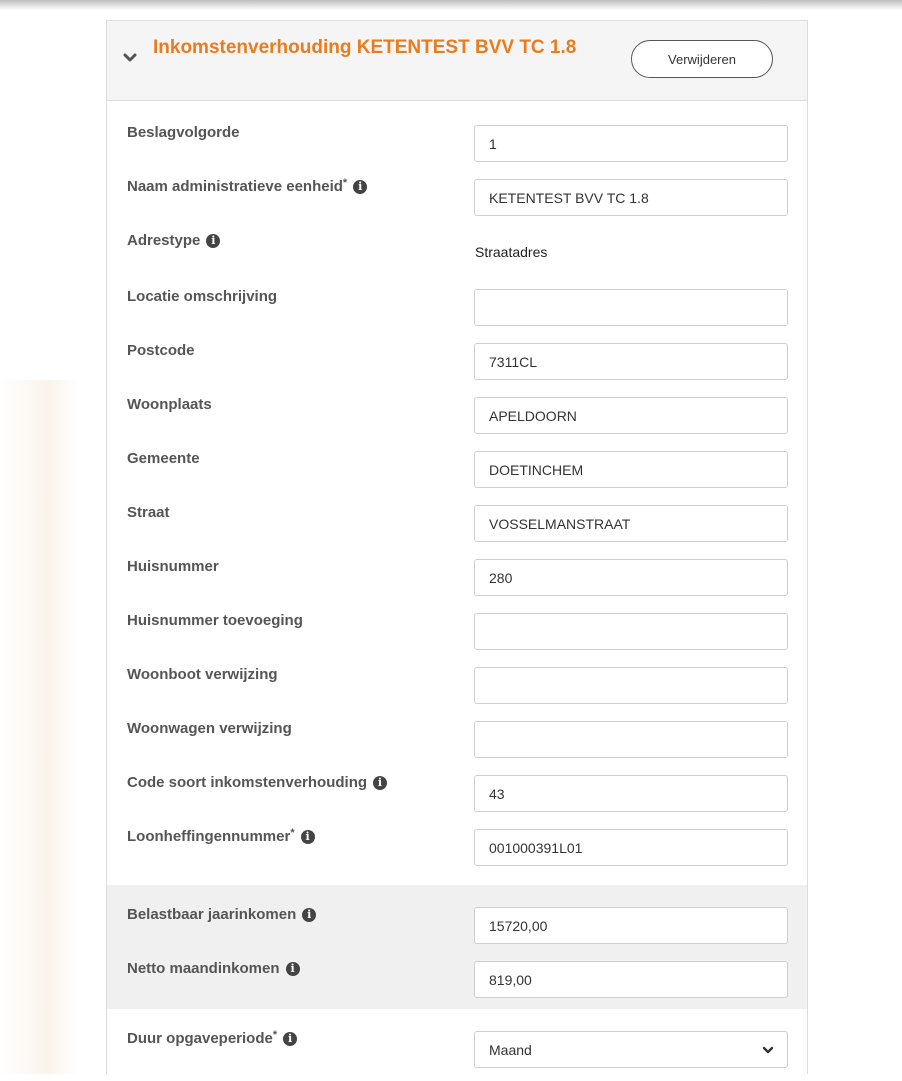 The width and height of the screenshot is (902, 1081). Describe the element at coordinates (631, 577) in the screenshot. I see `huisnummer-input` at that location.